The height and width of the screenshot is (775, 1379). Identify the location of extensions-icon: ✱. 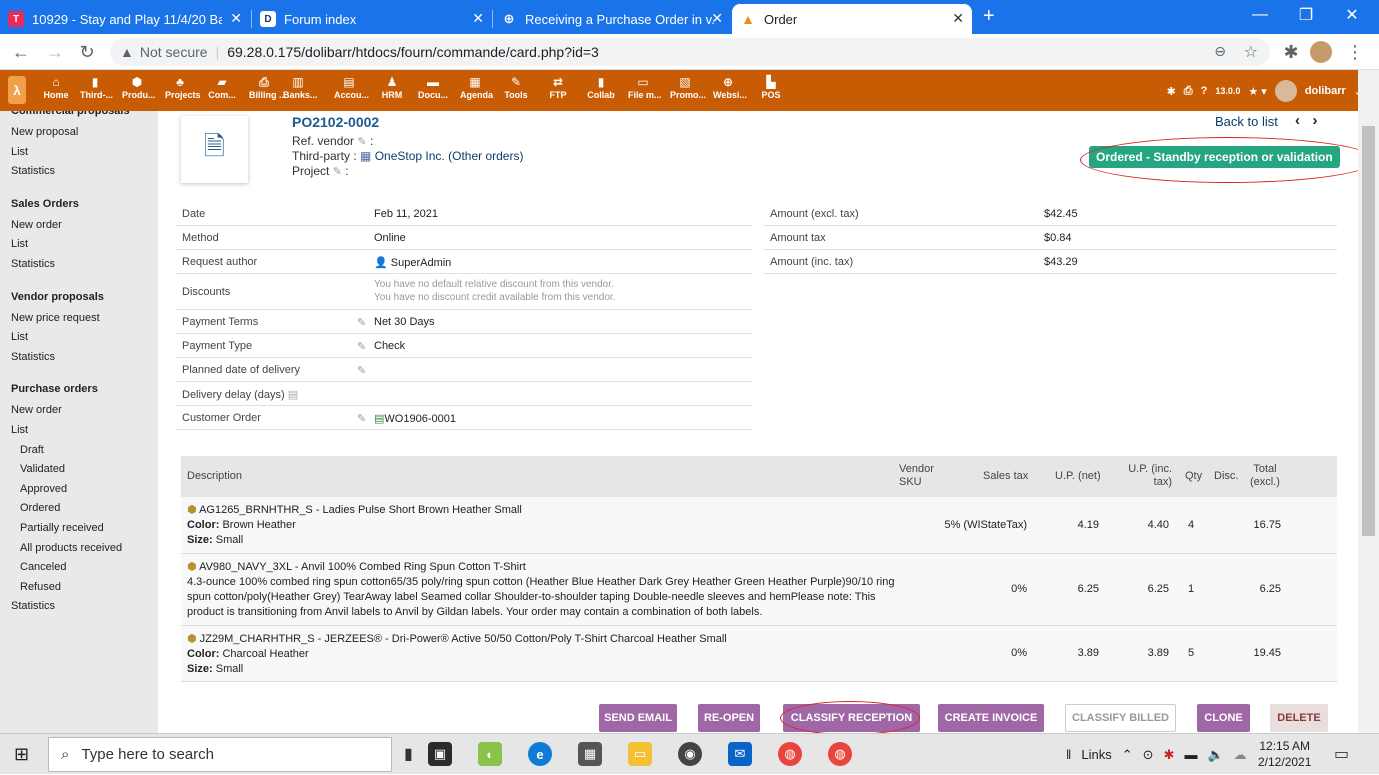
(1291, 52).